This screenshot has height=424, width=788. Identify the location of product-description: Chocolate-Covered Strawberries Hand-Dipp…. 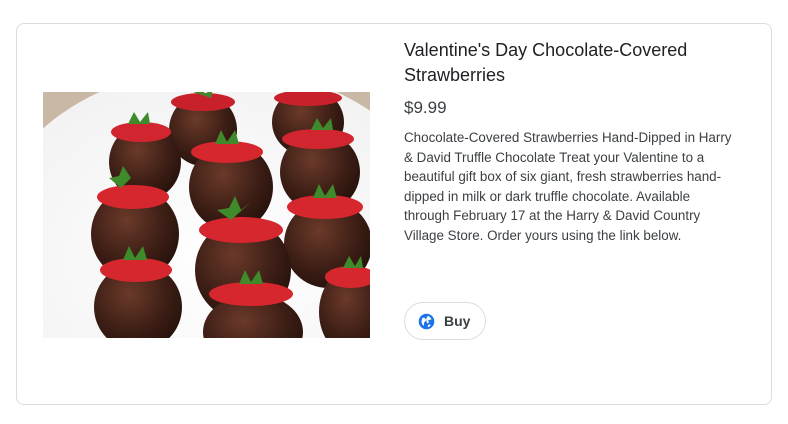
(568, 186).